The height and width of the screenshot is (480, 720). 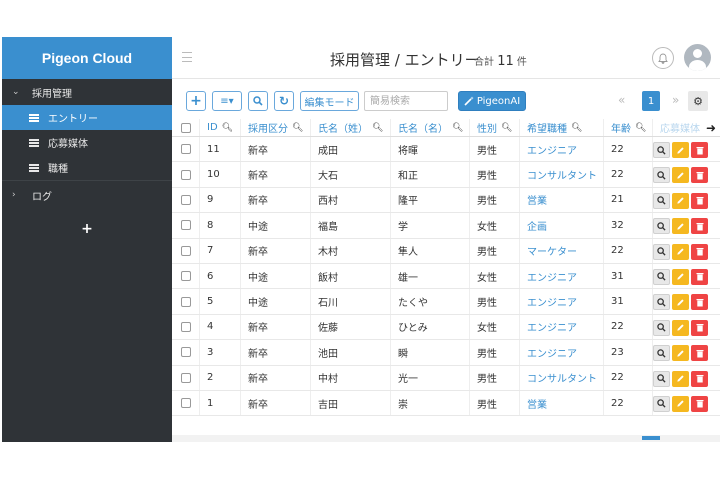 I want to click on arrow-right-icon: ➜, so click(x=711, y=128).